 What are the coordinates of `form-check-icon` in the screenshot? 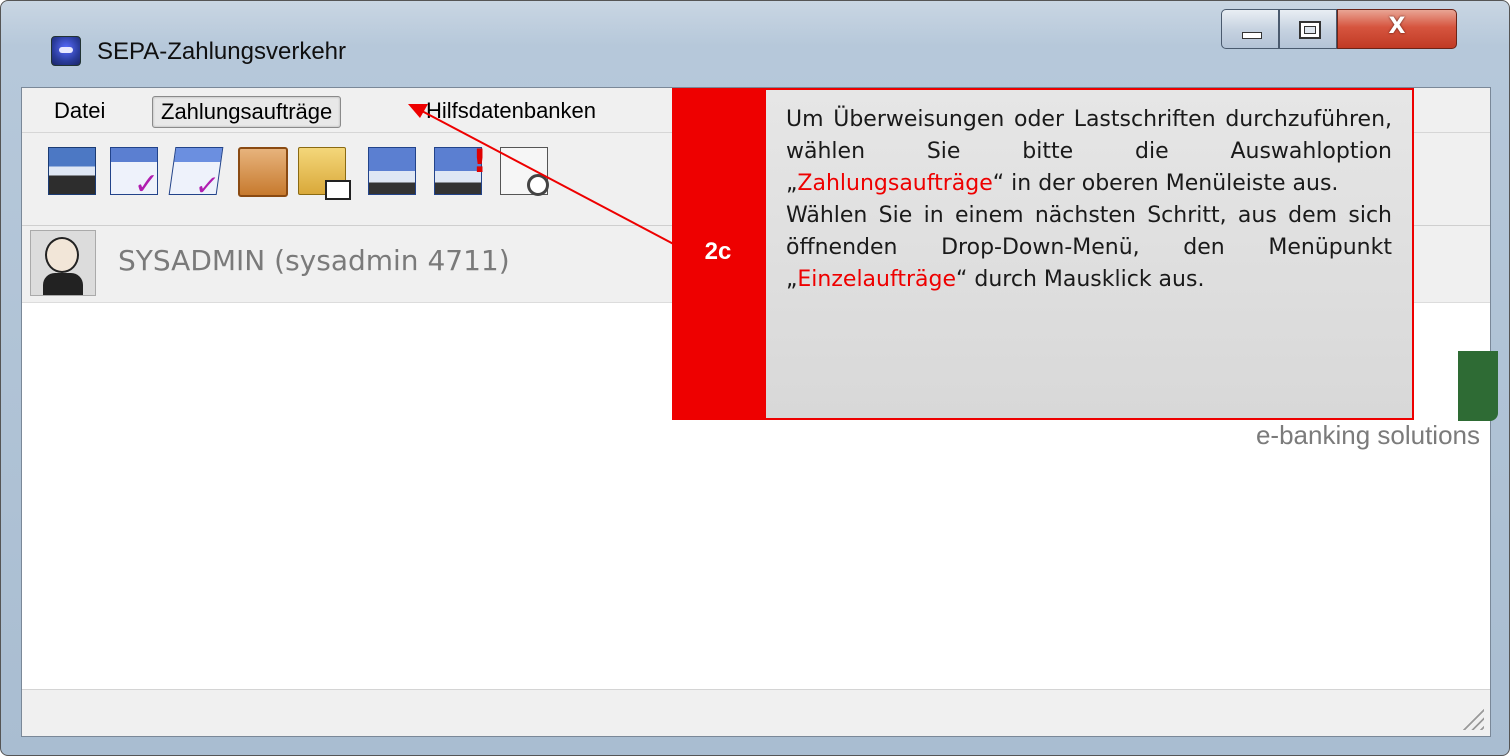 It's located at (134, 174).